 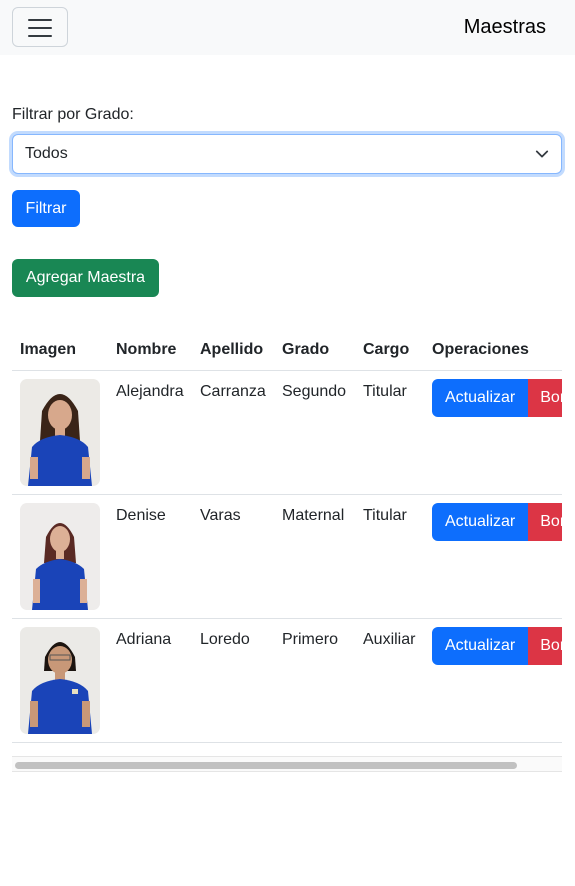 What do you see at coordinates (314, 556) in the screenshot?
I see `cell-grado: Maternal` at bounding box center [314, 556].